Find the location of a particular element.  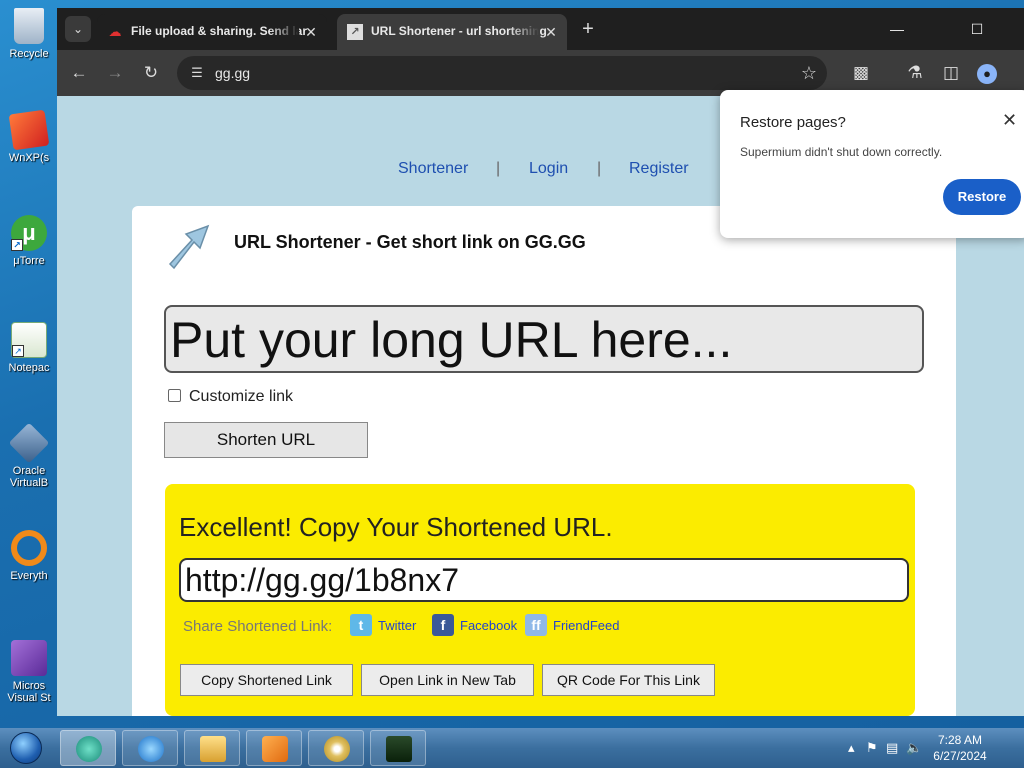

windows-logo-icon is located at coordinates (26, 748).